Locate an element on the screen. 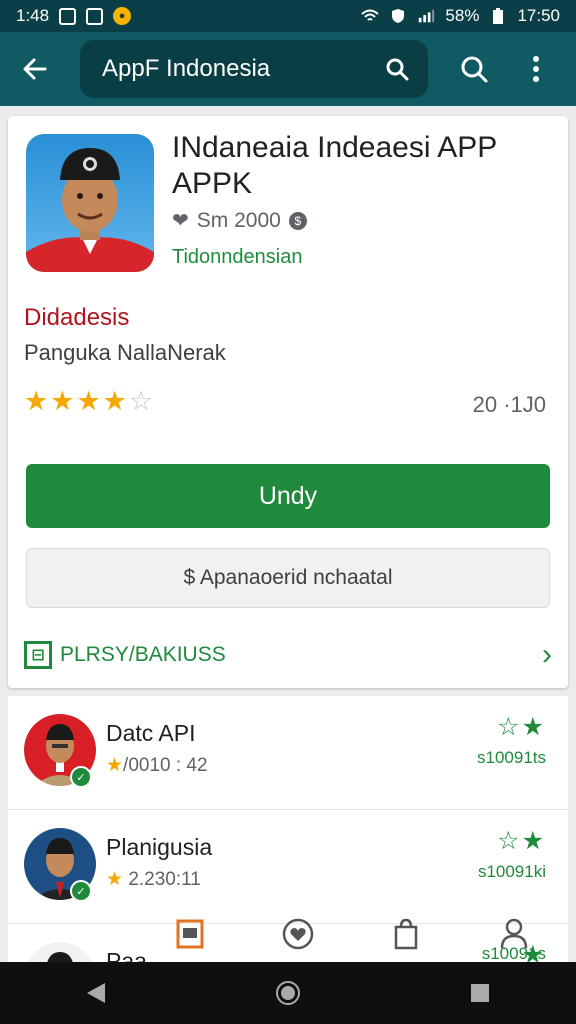  more-button is located at coordinates (536, 69).